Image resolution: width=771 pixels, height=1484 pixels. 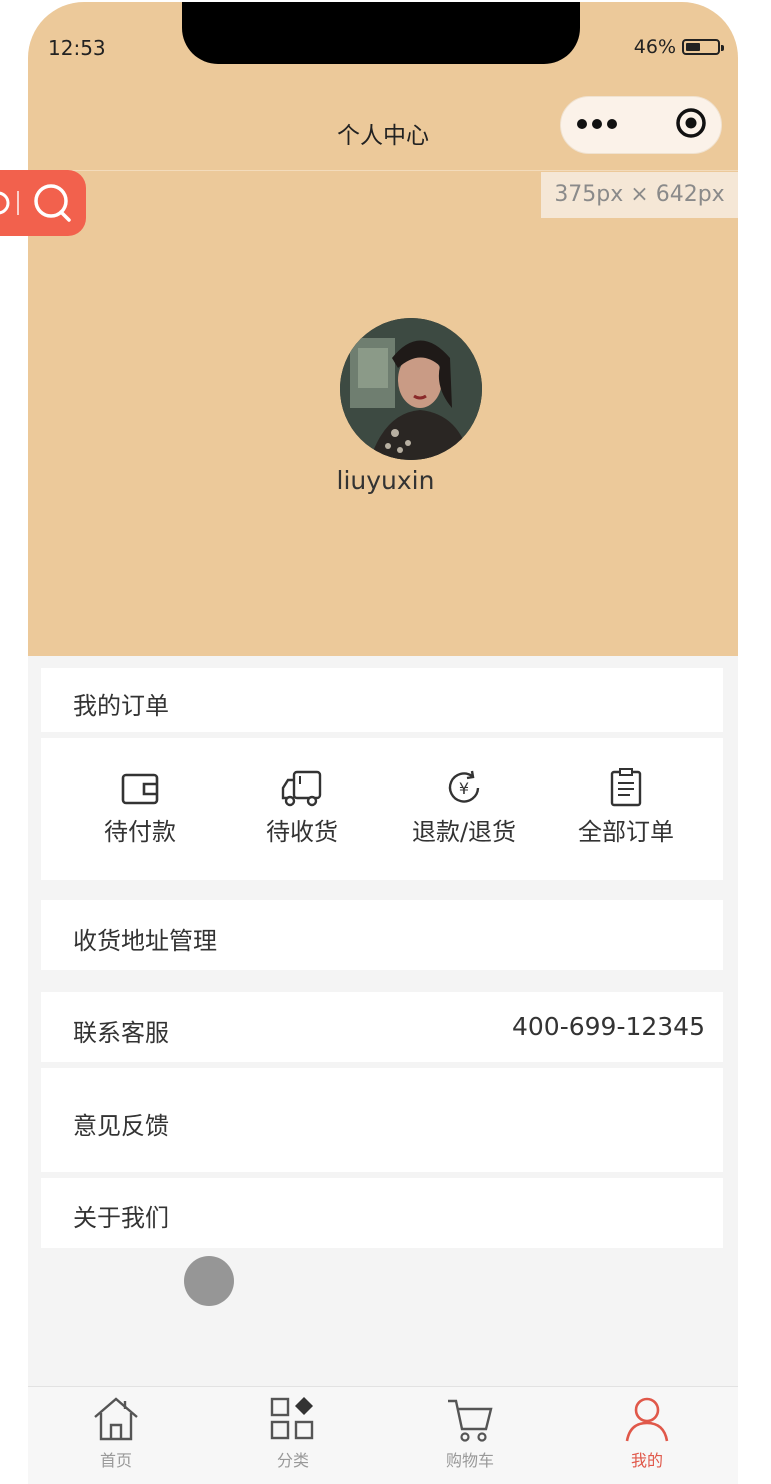 I want to click on mini-program-capsule, so click(x=641, y=125).